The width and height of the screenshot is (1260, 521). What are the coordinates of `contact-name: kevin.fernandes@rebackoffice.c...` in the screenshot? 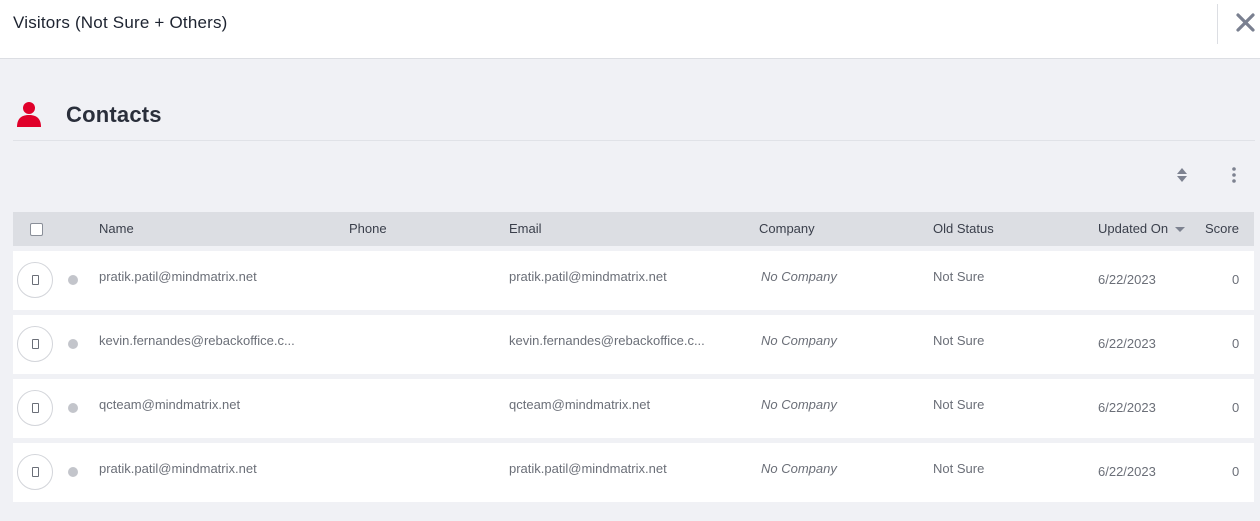 It's located at (197, 340).